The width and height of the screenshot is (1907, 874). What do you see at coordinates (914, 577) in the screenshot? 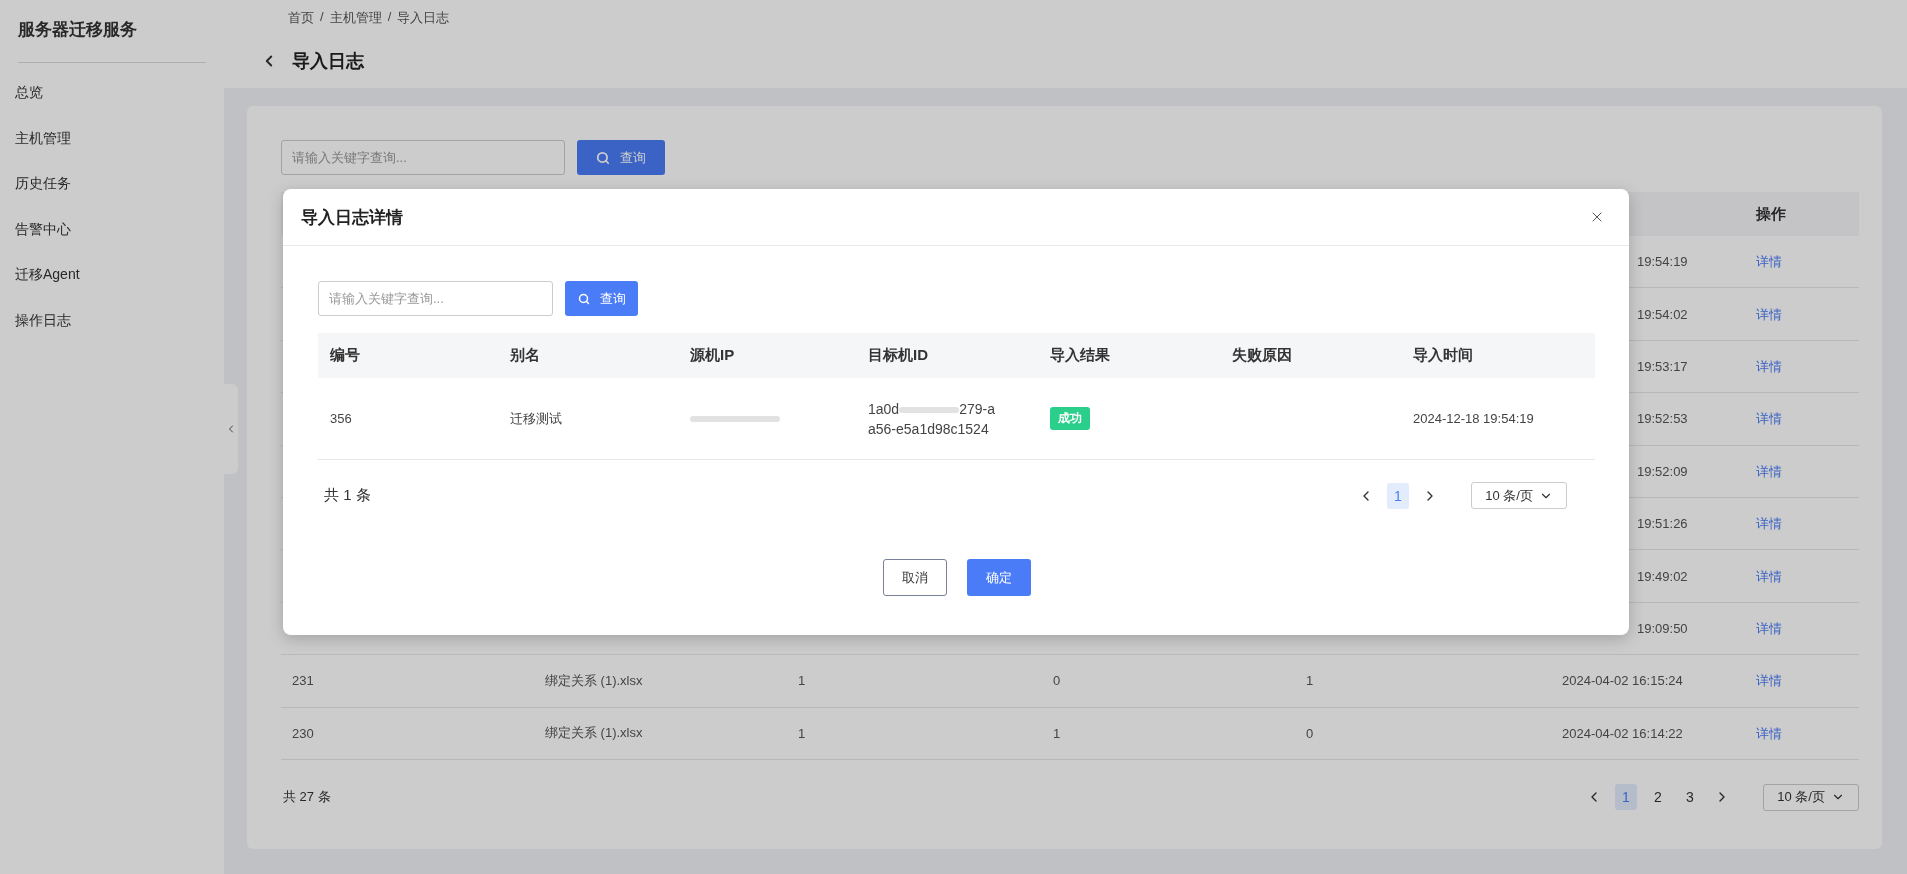
I see `cancel-button: 取消` at bounding box center [914, 577].